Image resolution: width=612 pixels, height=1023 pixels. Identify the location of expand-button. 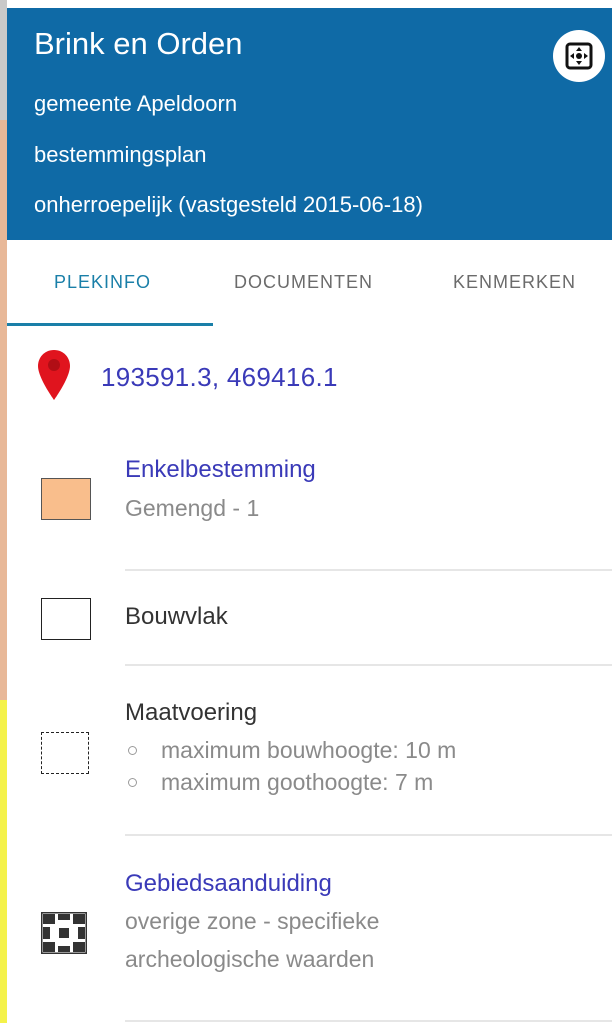
(579, 56).